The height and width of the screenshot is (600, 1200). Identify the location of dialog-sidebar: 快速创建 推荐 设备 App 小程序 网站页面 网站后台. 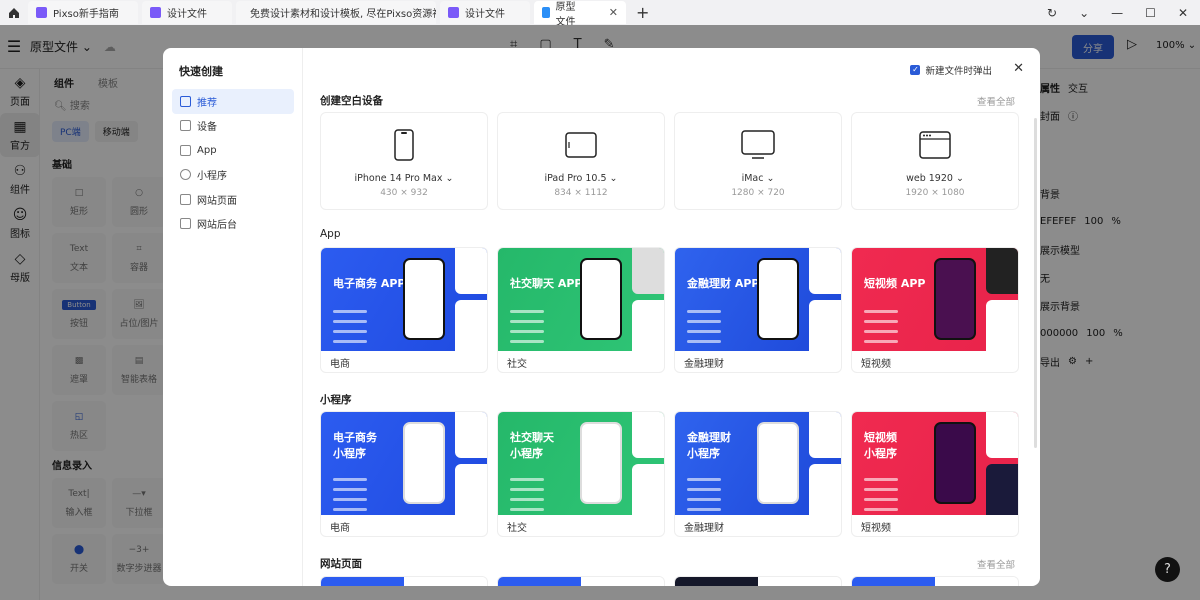
(233, 317).